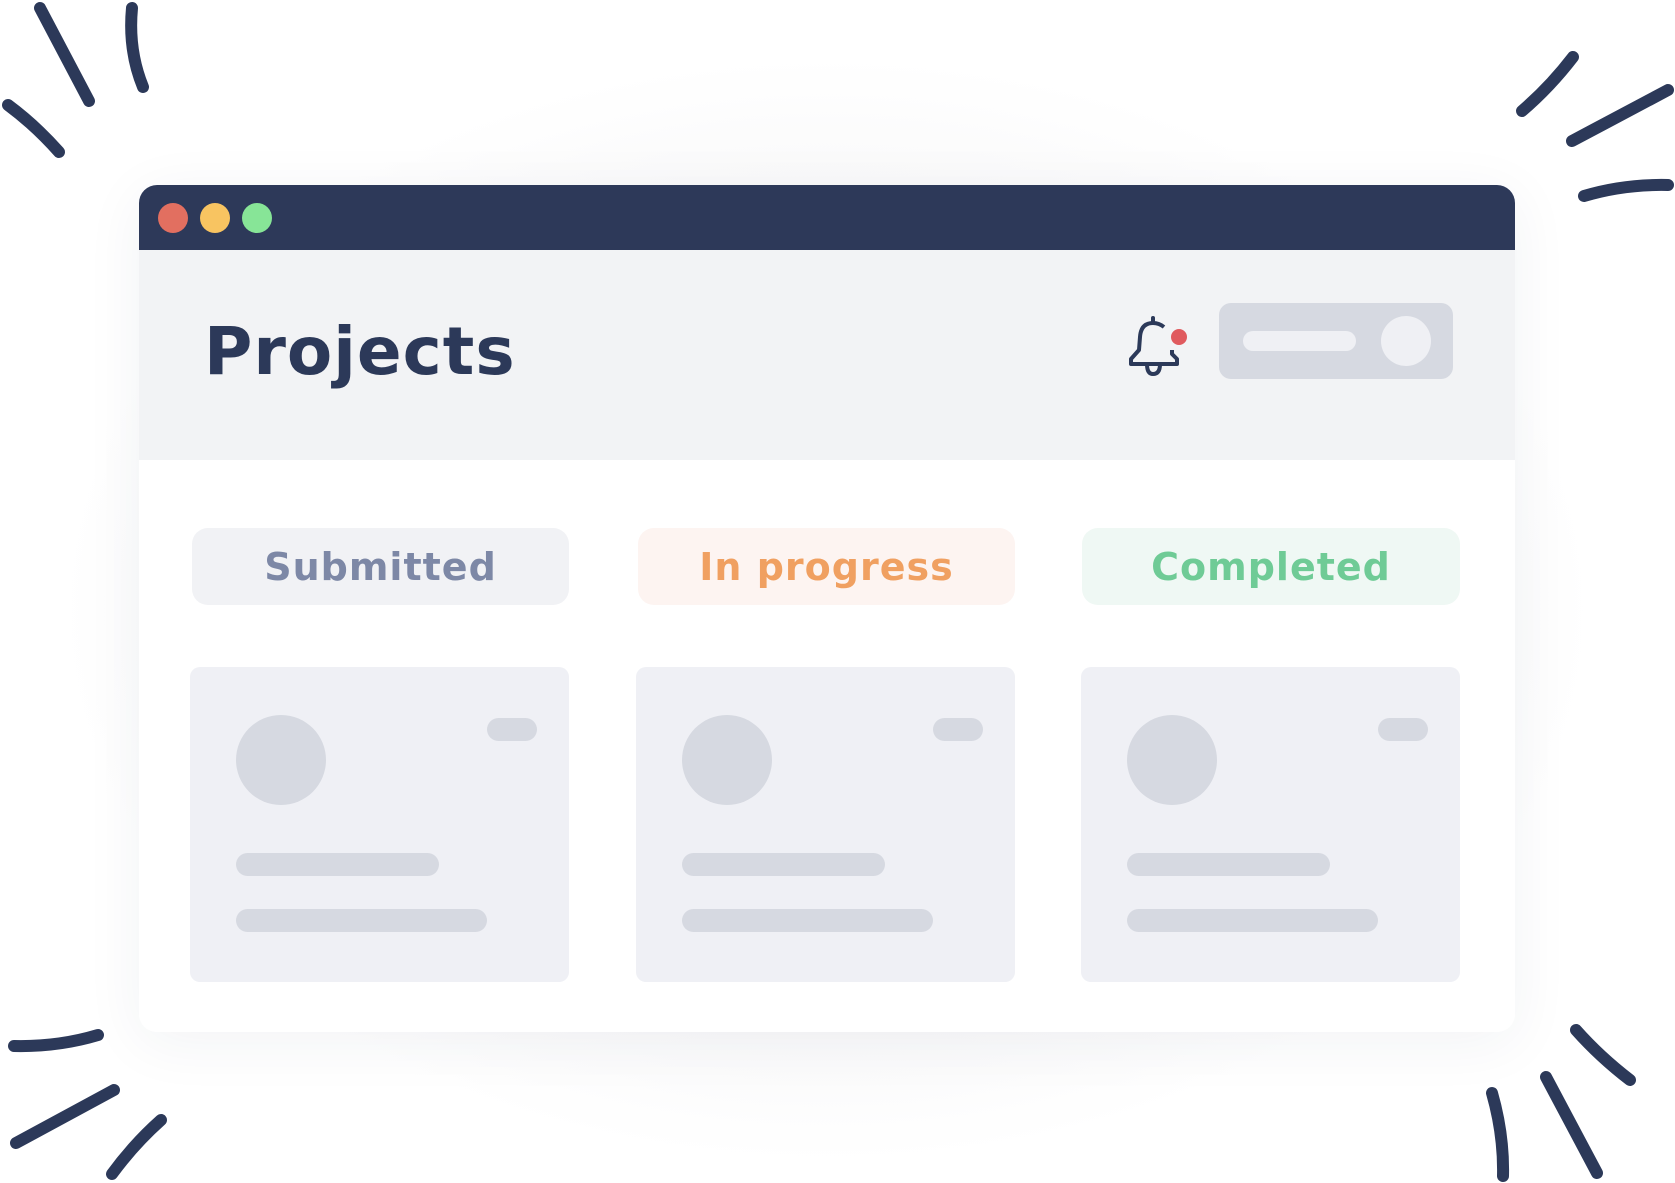 The width and height of the screenshot is (1675, 1183). I want to click on avatar, so click(1406, 341).